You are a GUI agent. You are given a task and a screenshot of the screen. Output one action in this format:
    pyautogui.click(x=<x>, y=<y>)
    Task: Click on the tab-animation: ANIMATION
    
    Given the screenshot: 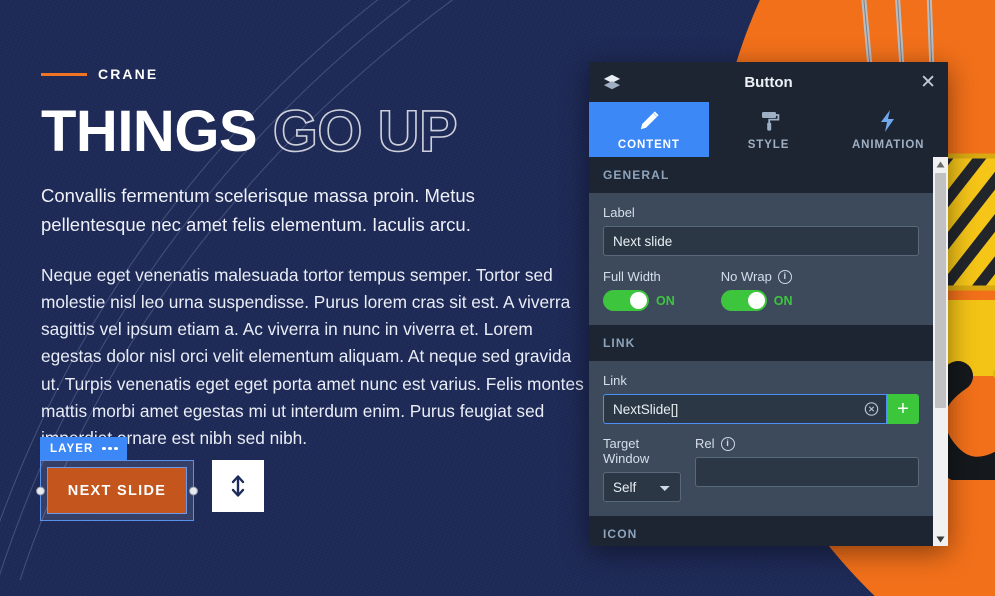 What is the action you would take?
    pyautogui.click(x=888, y=129)
    